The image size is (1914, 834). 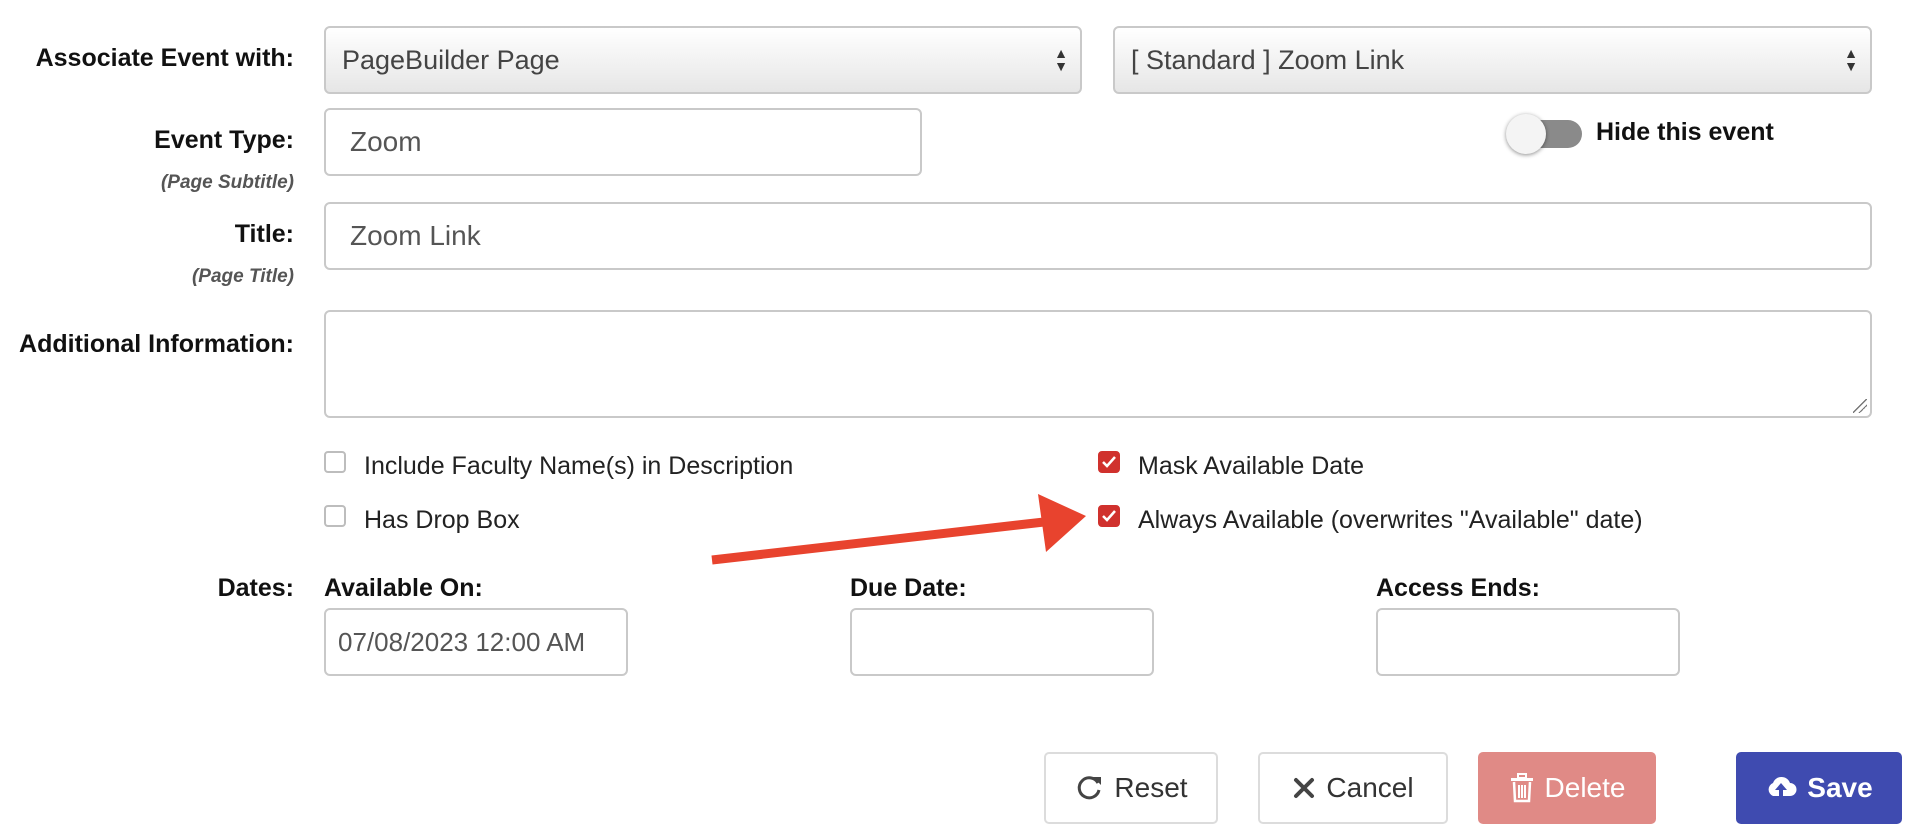 I want to click on trash-icon, so click(x=1521, y=788).